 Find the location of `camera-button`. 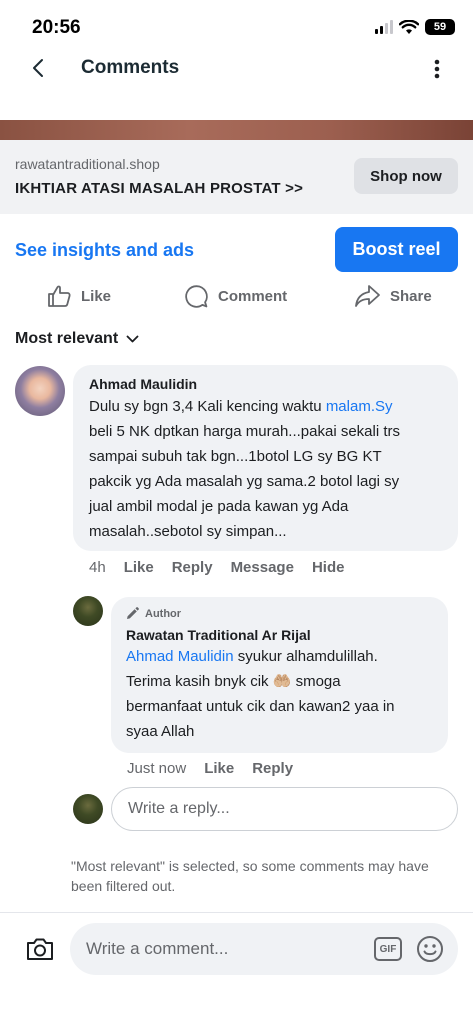

camera-button is located at coordinates (40, 949).